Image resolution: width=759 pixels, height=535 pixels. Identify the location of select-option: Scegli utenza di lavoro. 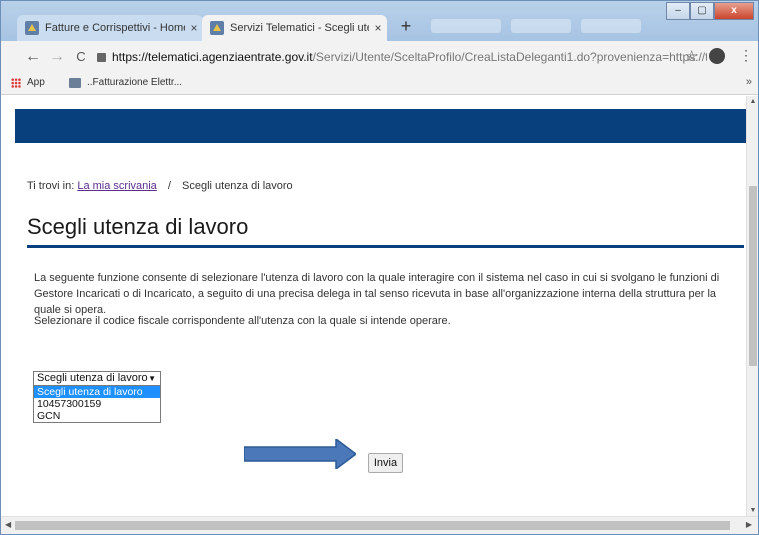
(97, 392).